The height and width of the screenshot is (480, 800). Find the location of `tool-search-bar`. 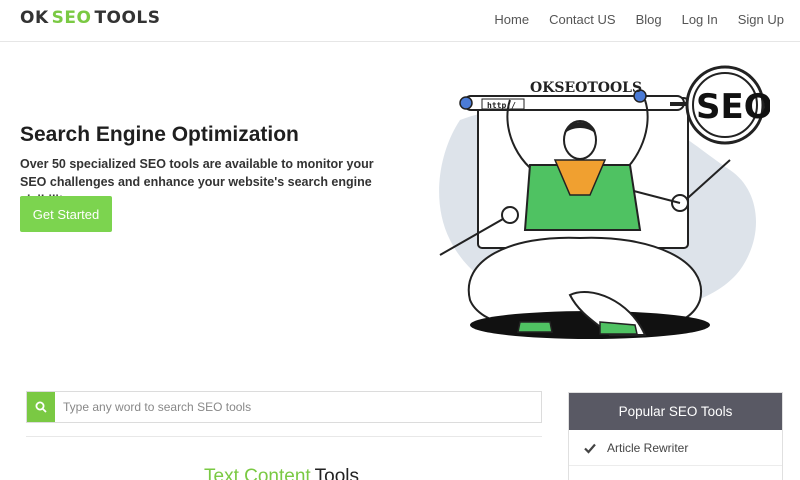

tool-search-bar is located at coordinates (284, 407).